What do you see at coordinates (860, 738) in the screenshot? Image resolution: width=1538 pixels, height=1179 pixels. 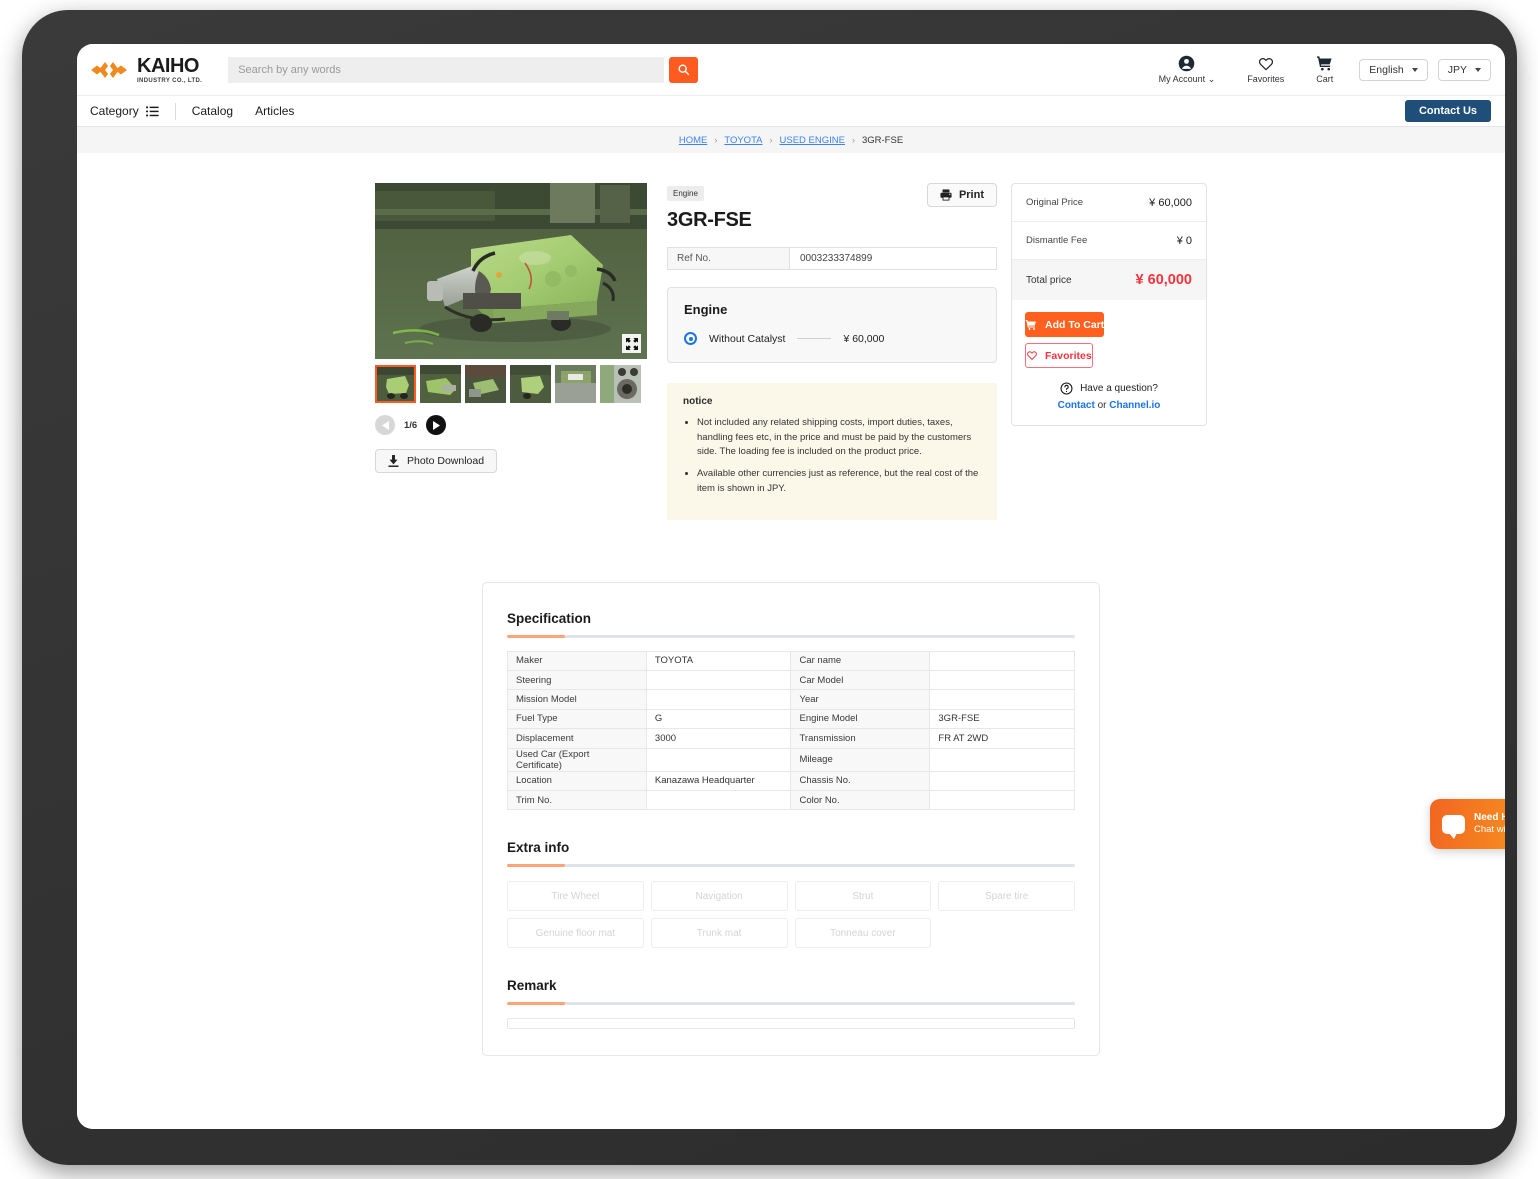 I see `spec-key: Transmission` at bounding box center [860, 738].